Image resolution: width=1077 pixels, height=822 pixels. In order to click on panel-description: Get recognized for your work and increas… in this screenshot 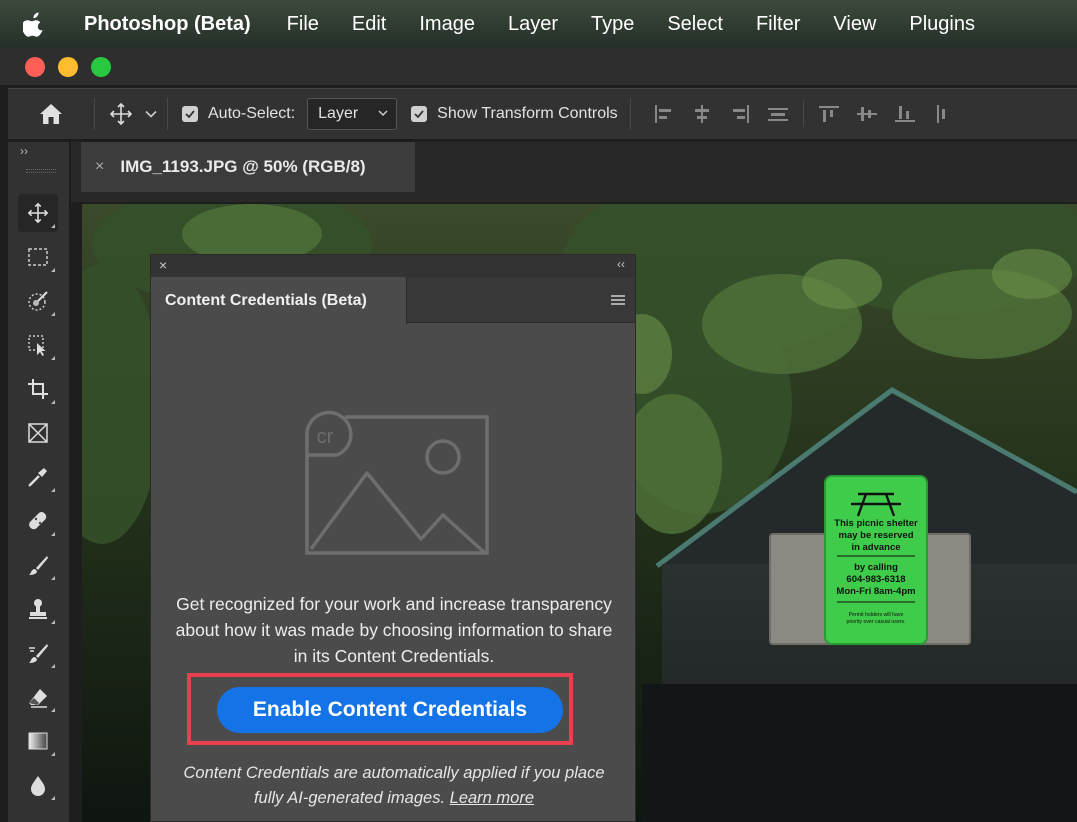, I will do `click(394, 630)`.